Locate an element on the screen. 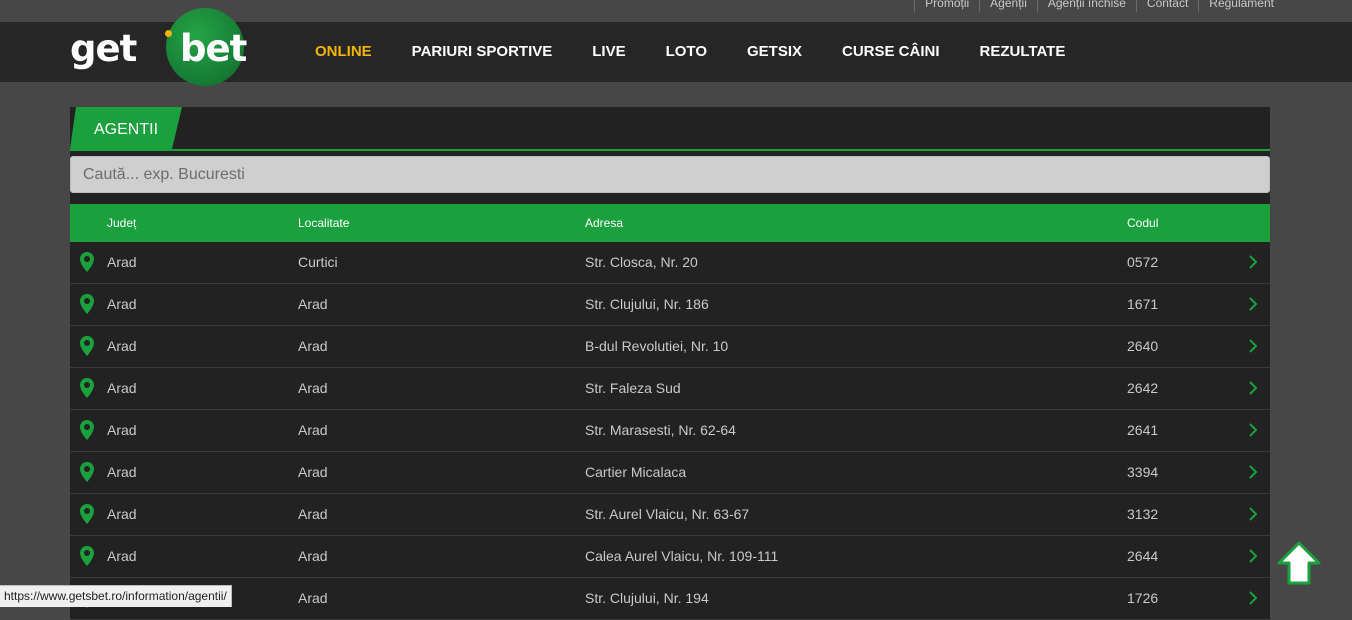  cell-adresa: Str. Aurel Vlaicu, Nr. 63-67 is located at coordinates (667, 514).